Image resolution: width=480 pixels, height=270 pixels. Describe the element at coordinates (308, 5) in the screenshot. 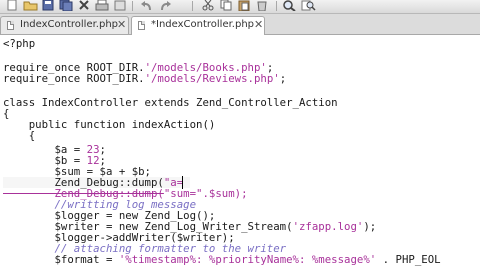

I see `find-replace-icon` at that location.